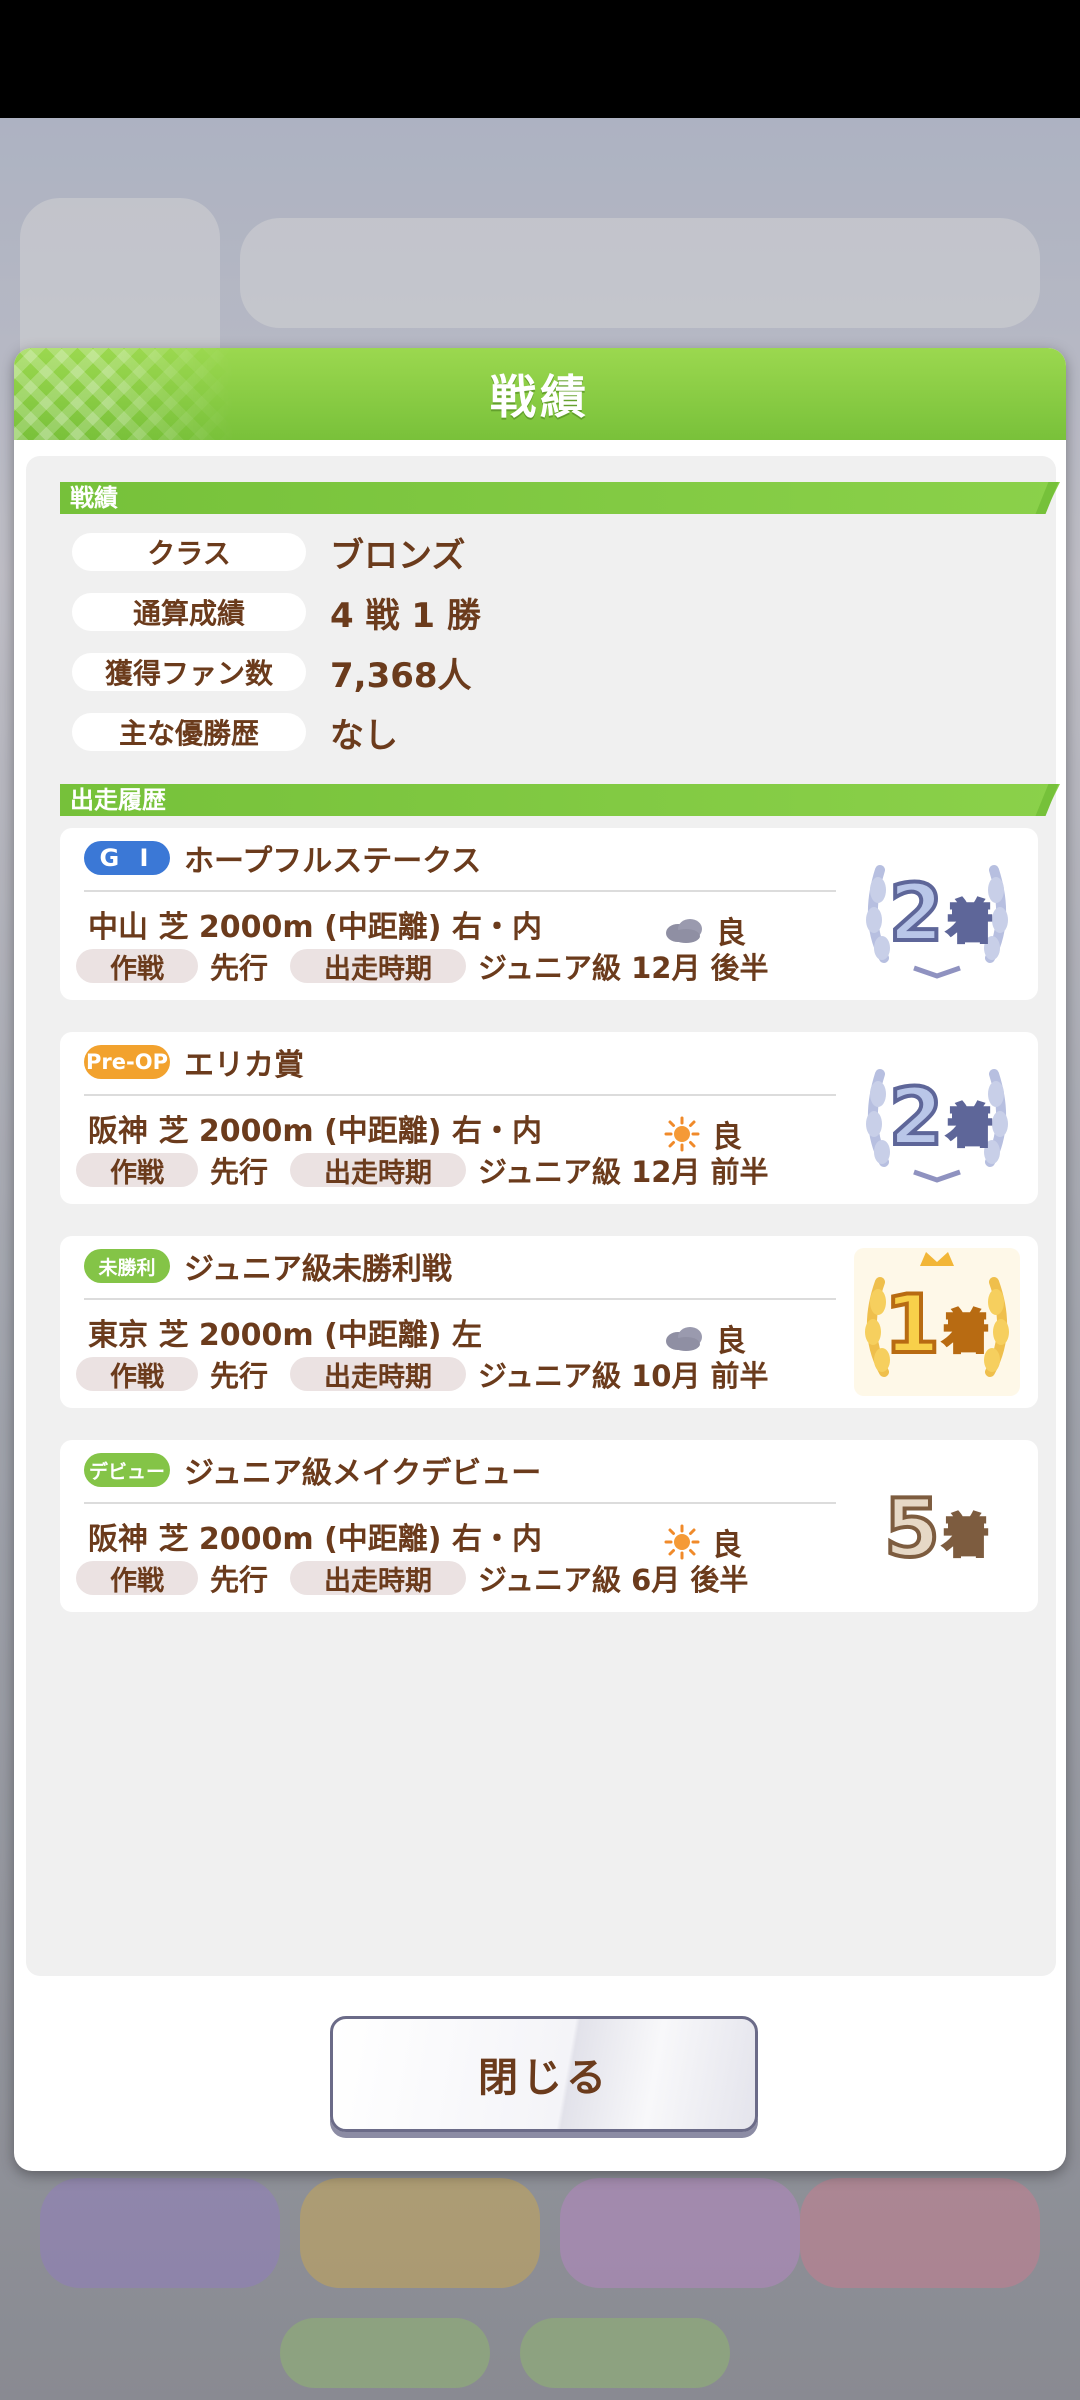 The height and width of the screenshot is (2400, 1080). Describe the element at coordinates (623, 1172) in the screenshot. I see `period-value: ジュニア級 12月 前半` at that location.